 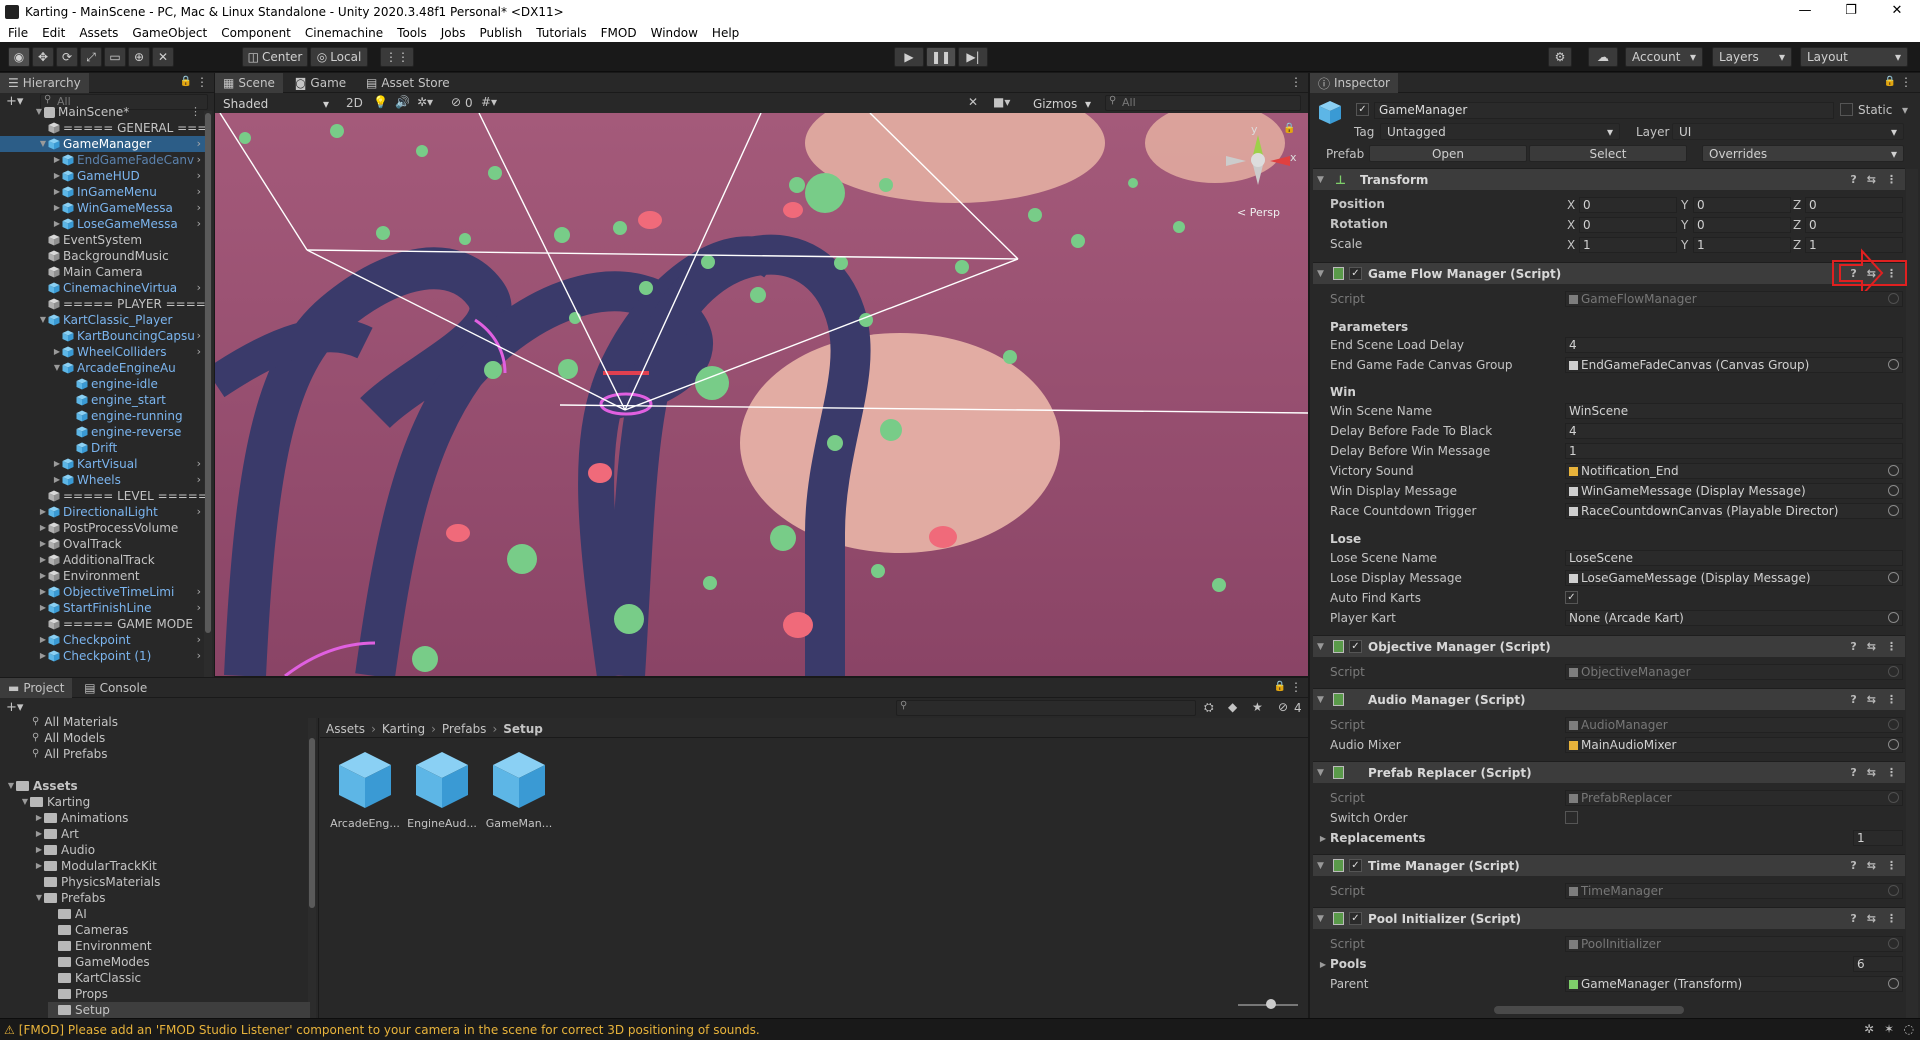 What do you see at coordinates (1603, 57) in the screenshot?
I see `cloud-icon: ☁` at bounding box center [1603, 57].